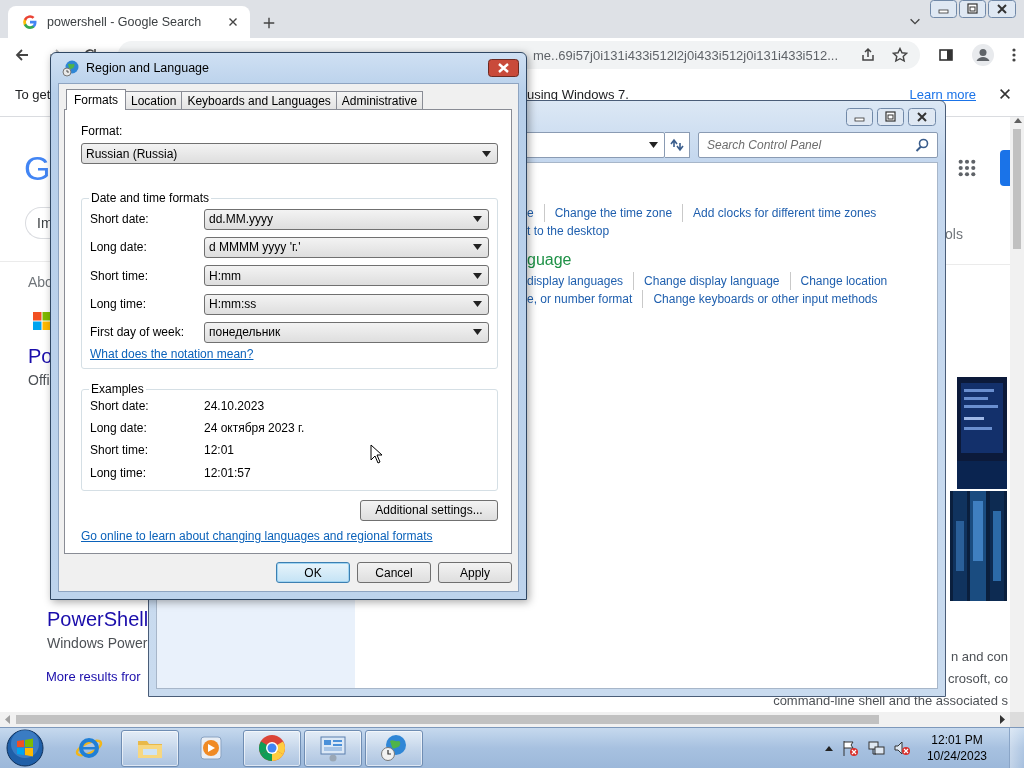 This screenshot has height=768, width=1024. I want to click on apps-grid-icon, so click(967, 168).